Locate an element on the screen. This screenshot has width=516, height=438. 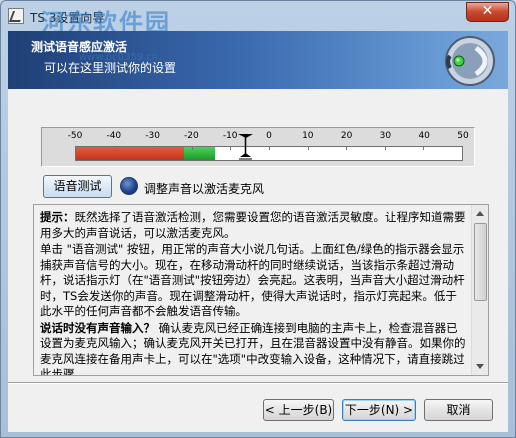
cancel-button: 取消 is located at coordinates (458, 410).